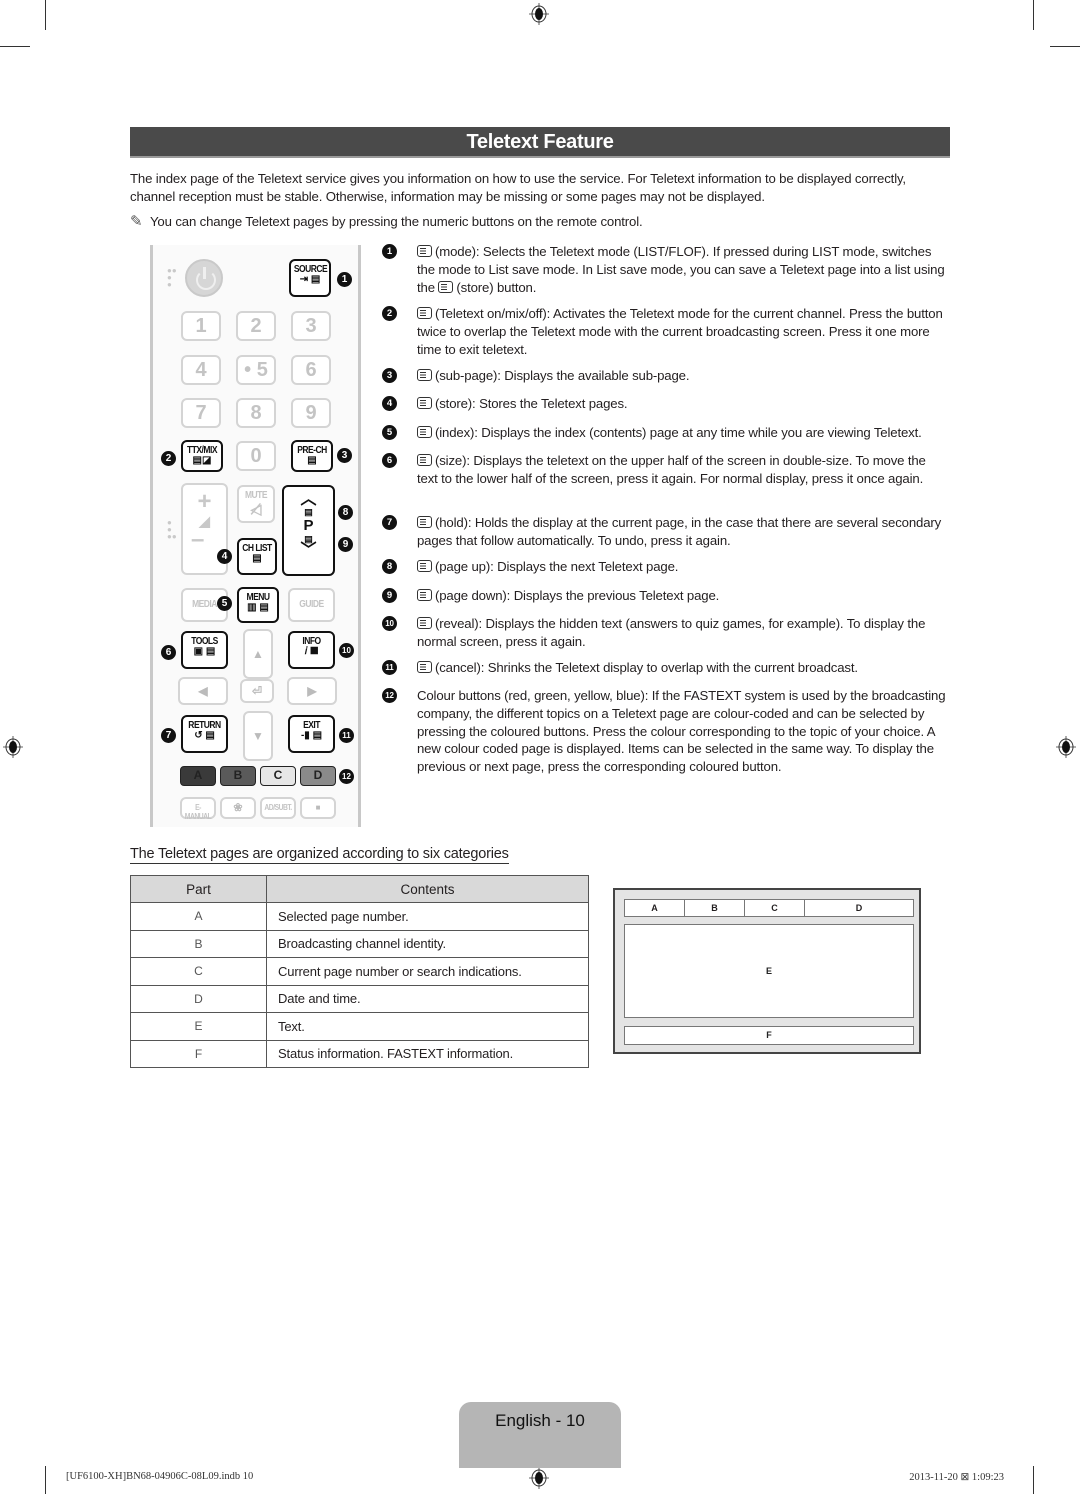 This screenshot has width=1080, height=1494. Describe the element at coordinates (346, 776) in the screenshot. I see `callout-12: 12` at that location.